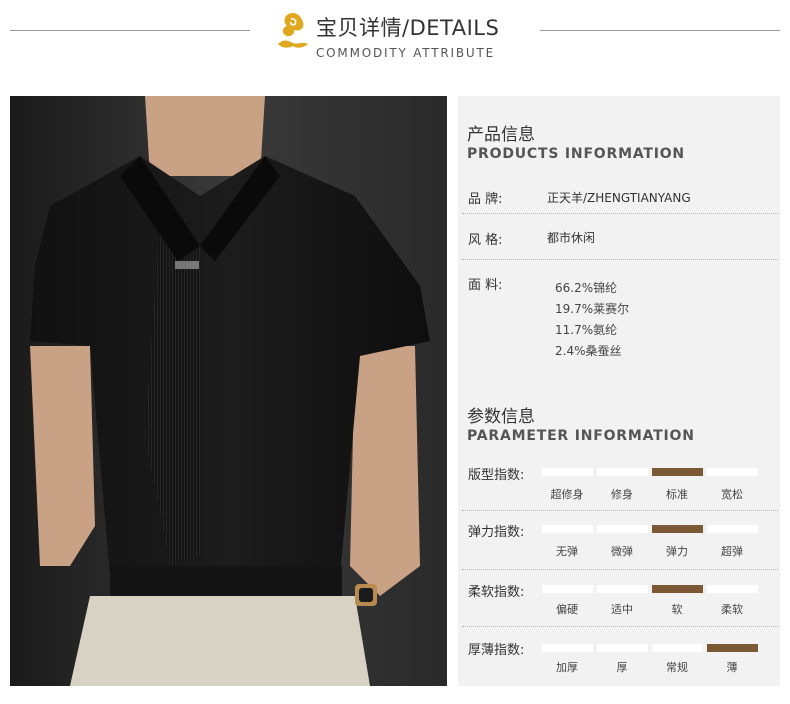 The width and height of the screenshot is (790, 704). I want to click on products-title: 产品信息, so click(501, 135).